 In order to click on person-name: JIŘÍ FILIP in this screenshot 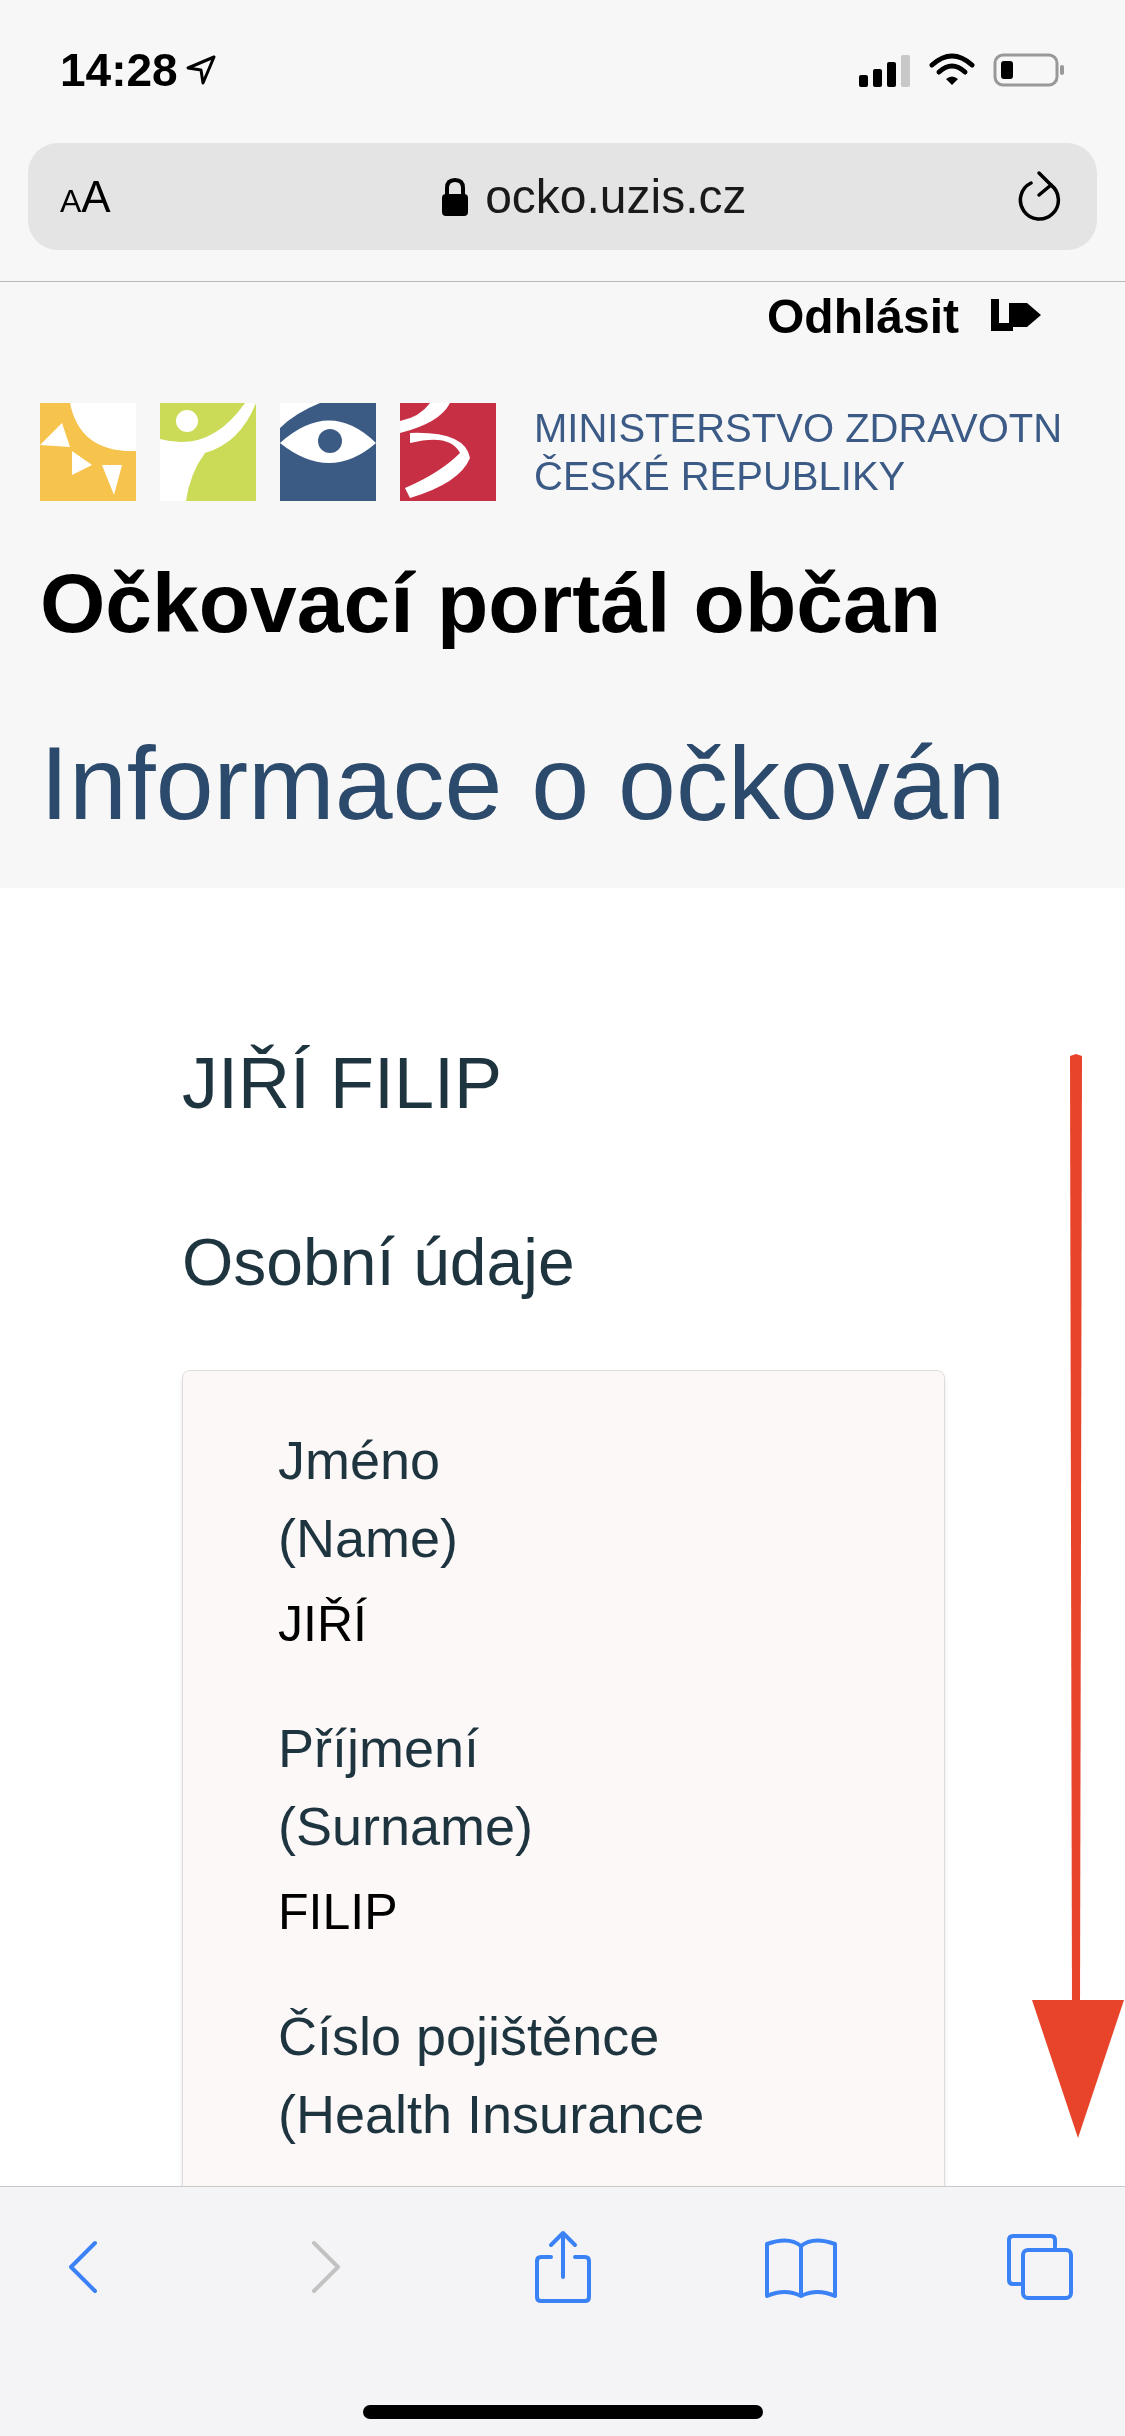, I will do `click(343, 1083)`.